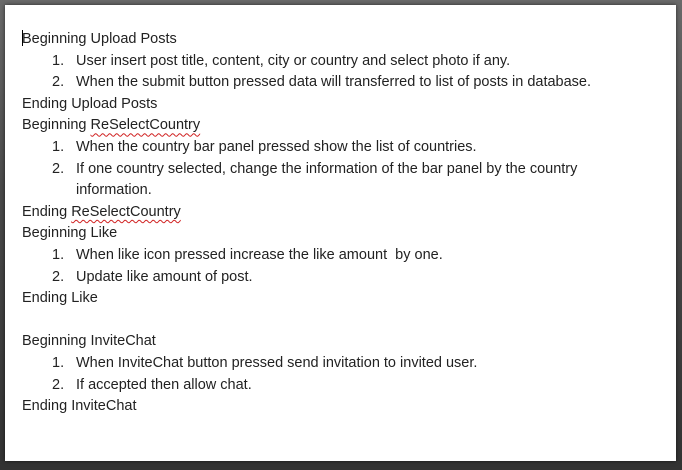 The image size is (682, 470). Describe the element at coordinates (342, 386) in the screenshot. I see `list-item: 2. If accepted then allow chat.` at that location.